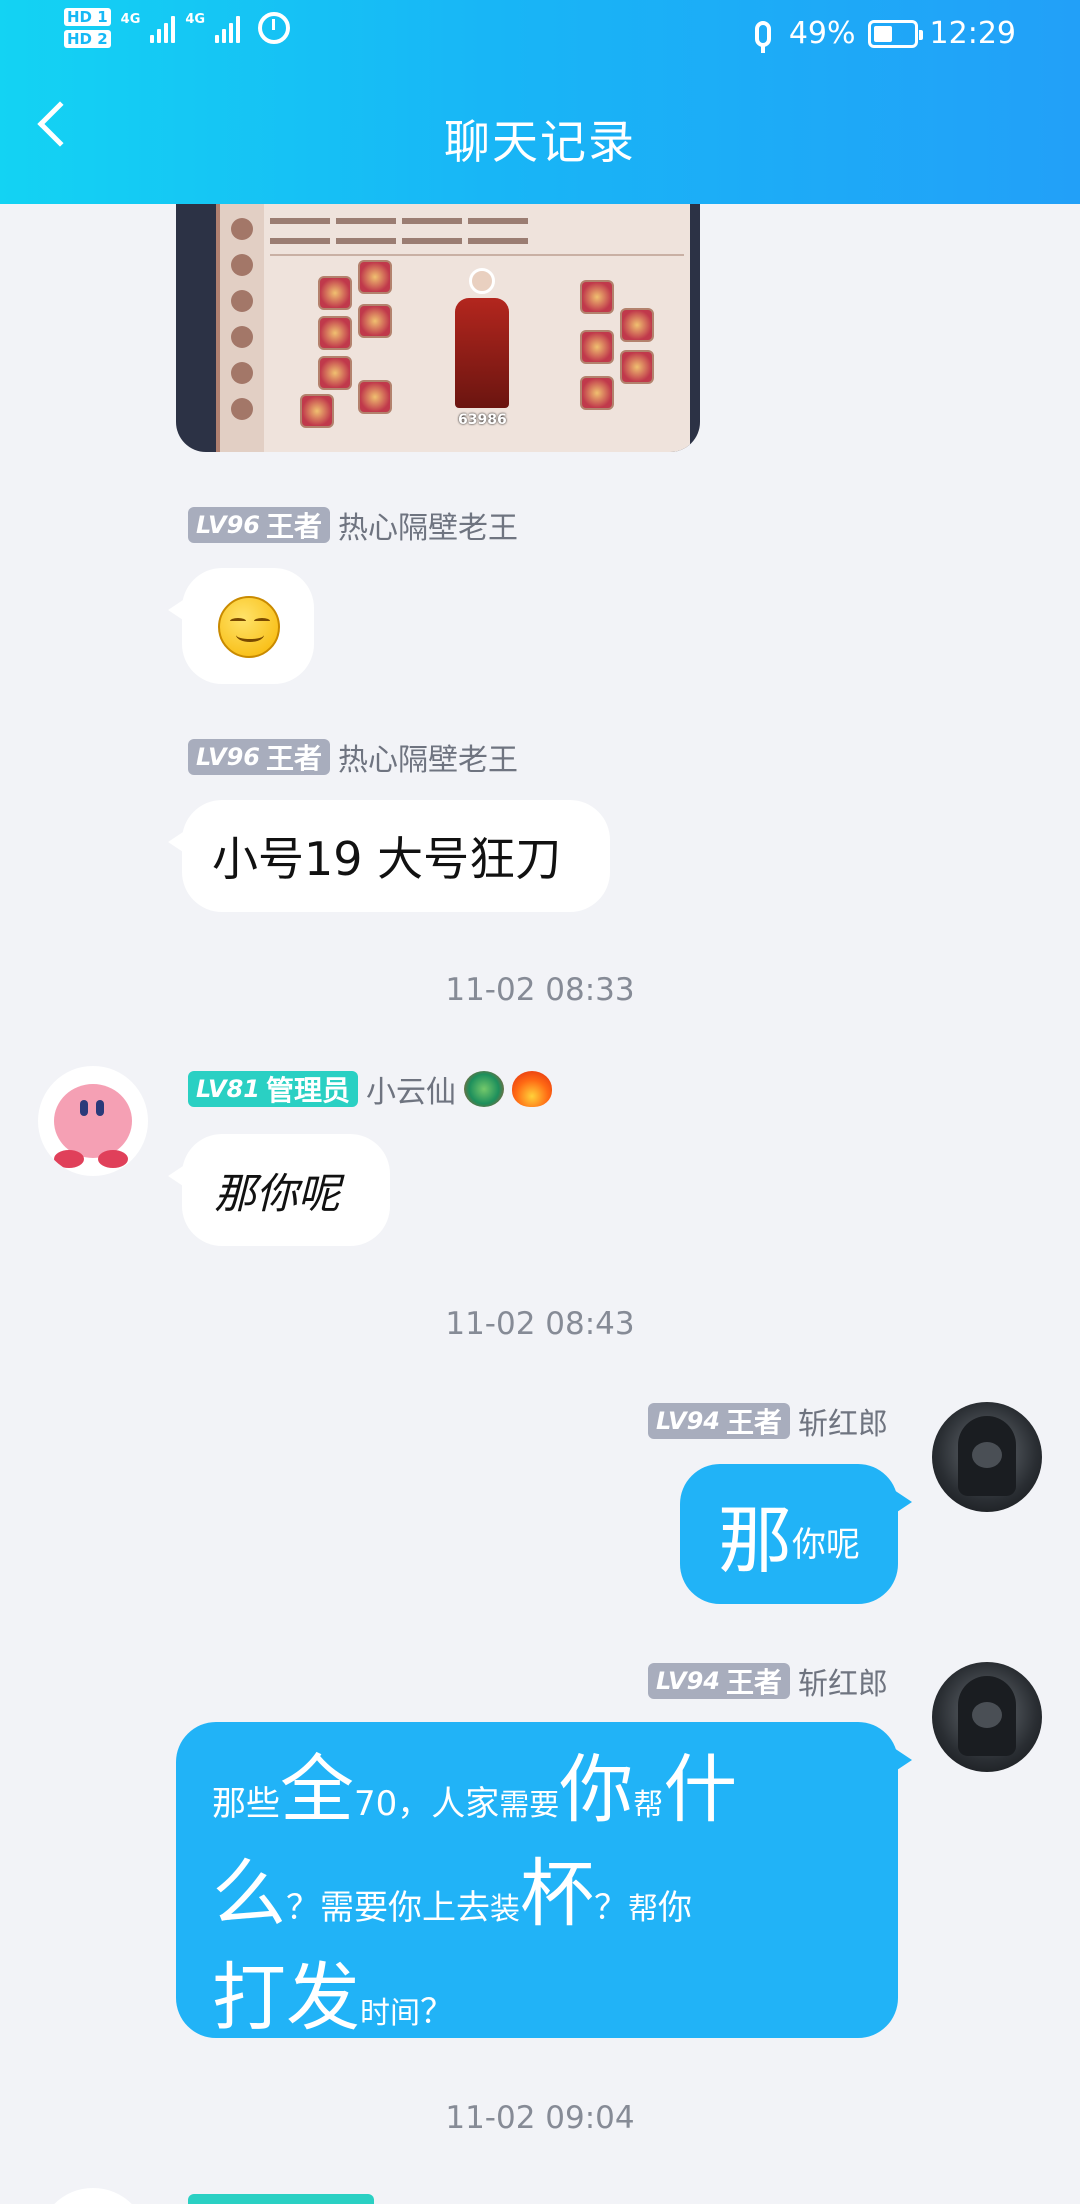  Describe the element at coordinates (242, 328) in the screenshot. I see `game-sidebar` at that location.